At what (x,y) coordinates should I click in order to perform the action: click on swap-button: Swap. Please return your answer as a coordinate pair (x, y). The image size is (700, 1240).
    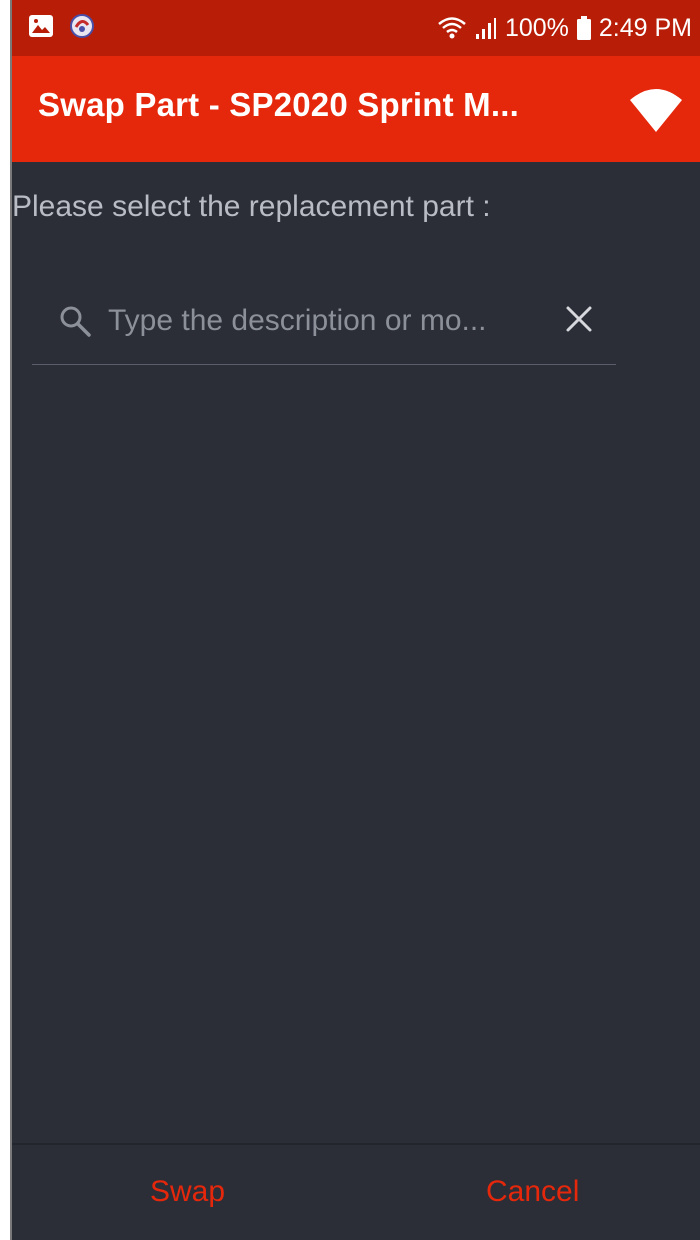
    Looking at the image, I should click on (187, 1192).